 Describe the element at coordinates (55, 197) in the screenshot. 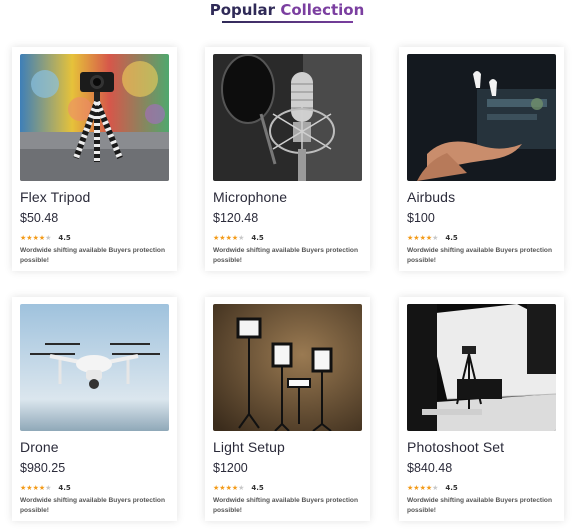

I see `product-name: Flex Tripod` at that location.